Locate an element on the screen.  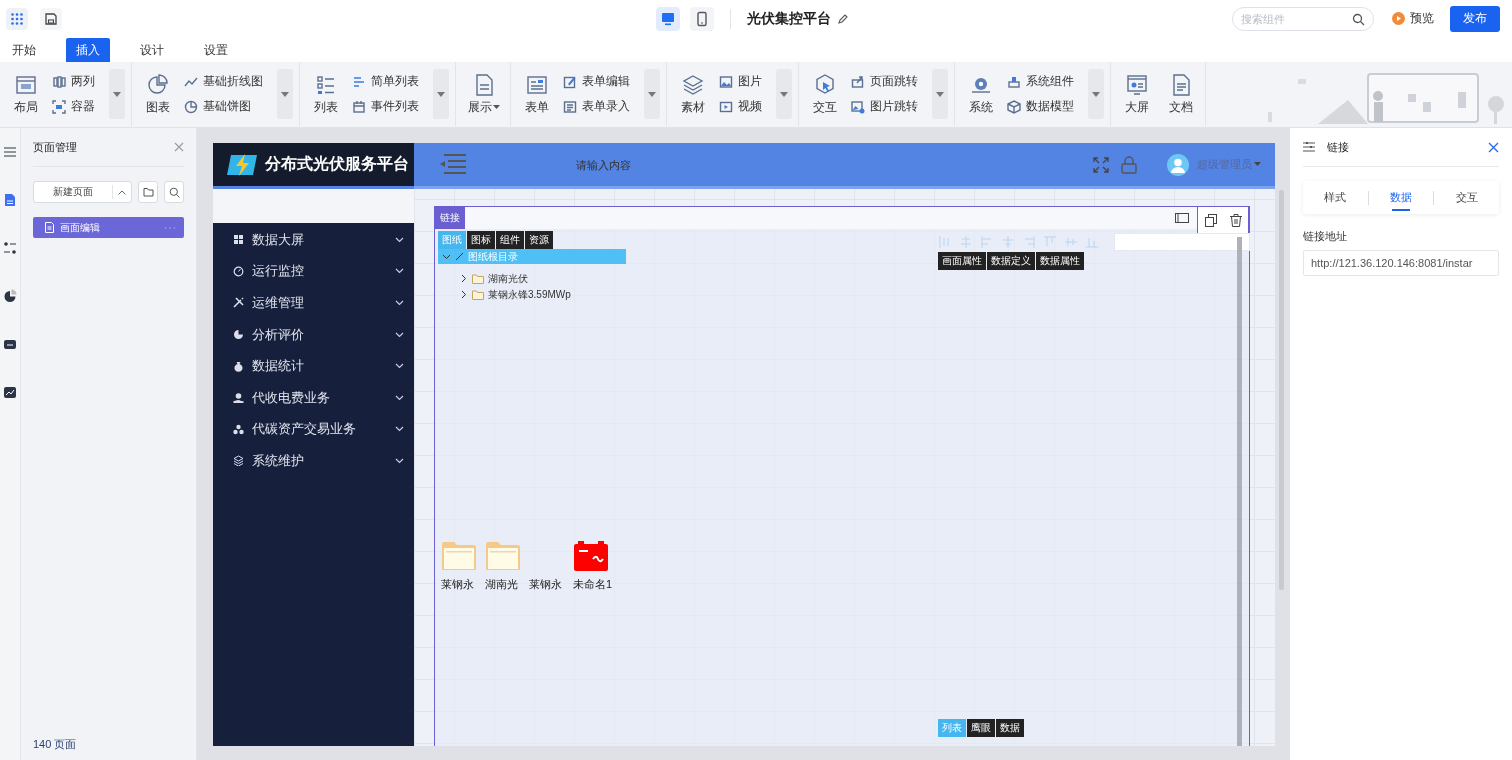
ribbon-item: 表单编辑 is located at coordinates (596, 81).